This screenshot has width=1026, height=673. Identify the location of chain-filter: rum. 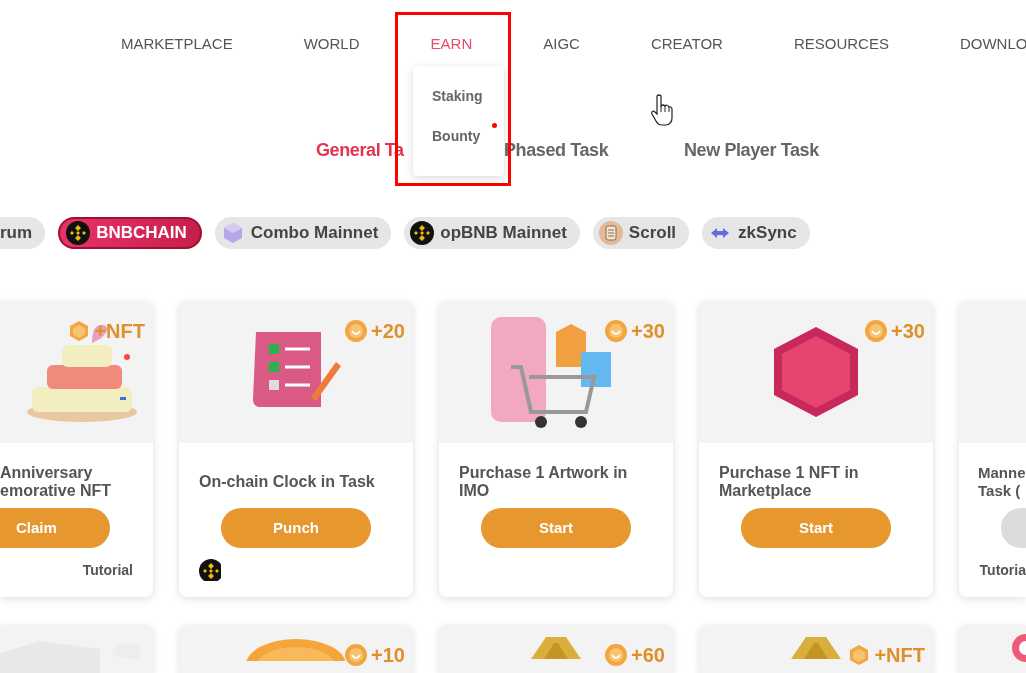
(23, 233).